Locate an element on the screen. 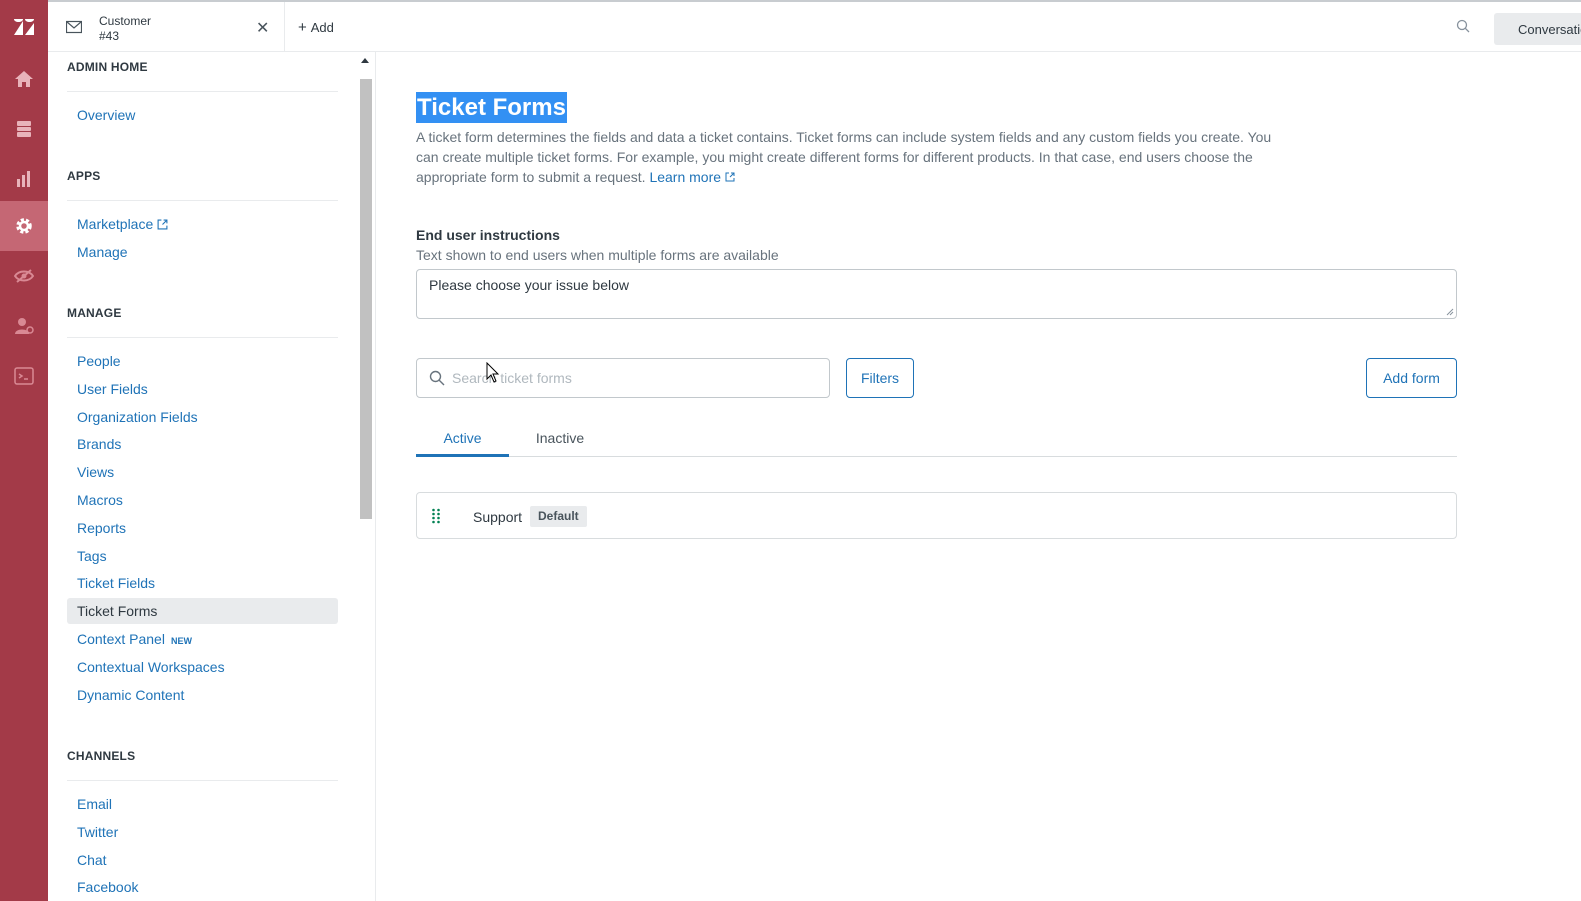 The width and height of the screenshot is (1581, 901). sidebar-item-label: Overview is located at coordinates (106, 115).